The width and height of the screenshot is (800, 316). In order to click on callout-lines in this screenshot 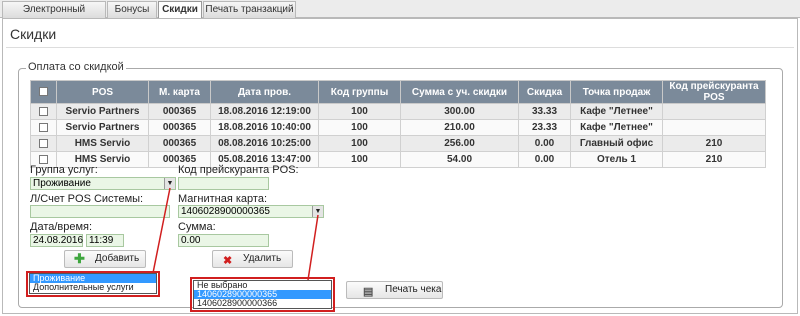, I will do `click(235, 234)`.